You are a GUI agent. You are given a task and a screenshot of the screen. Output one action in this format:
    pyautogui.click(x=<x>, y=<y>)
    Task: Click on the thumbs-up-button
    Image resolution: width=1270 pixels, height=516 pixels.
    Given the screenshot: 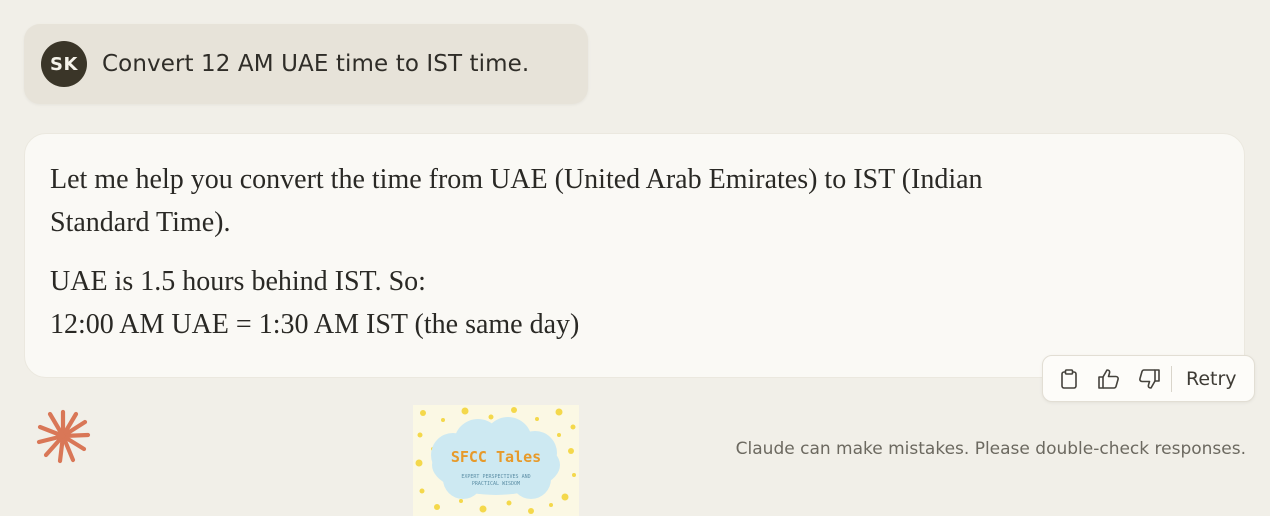 What is the action you would take?
    pyautogui.click(x=1109, y=379)
    